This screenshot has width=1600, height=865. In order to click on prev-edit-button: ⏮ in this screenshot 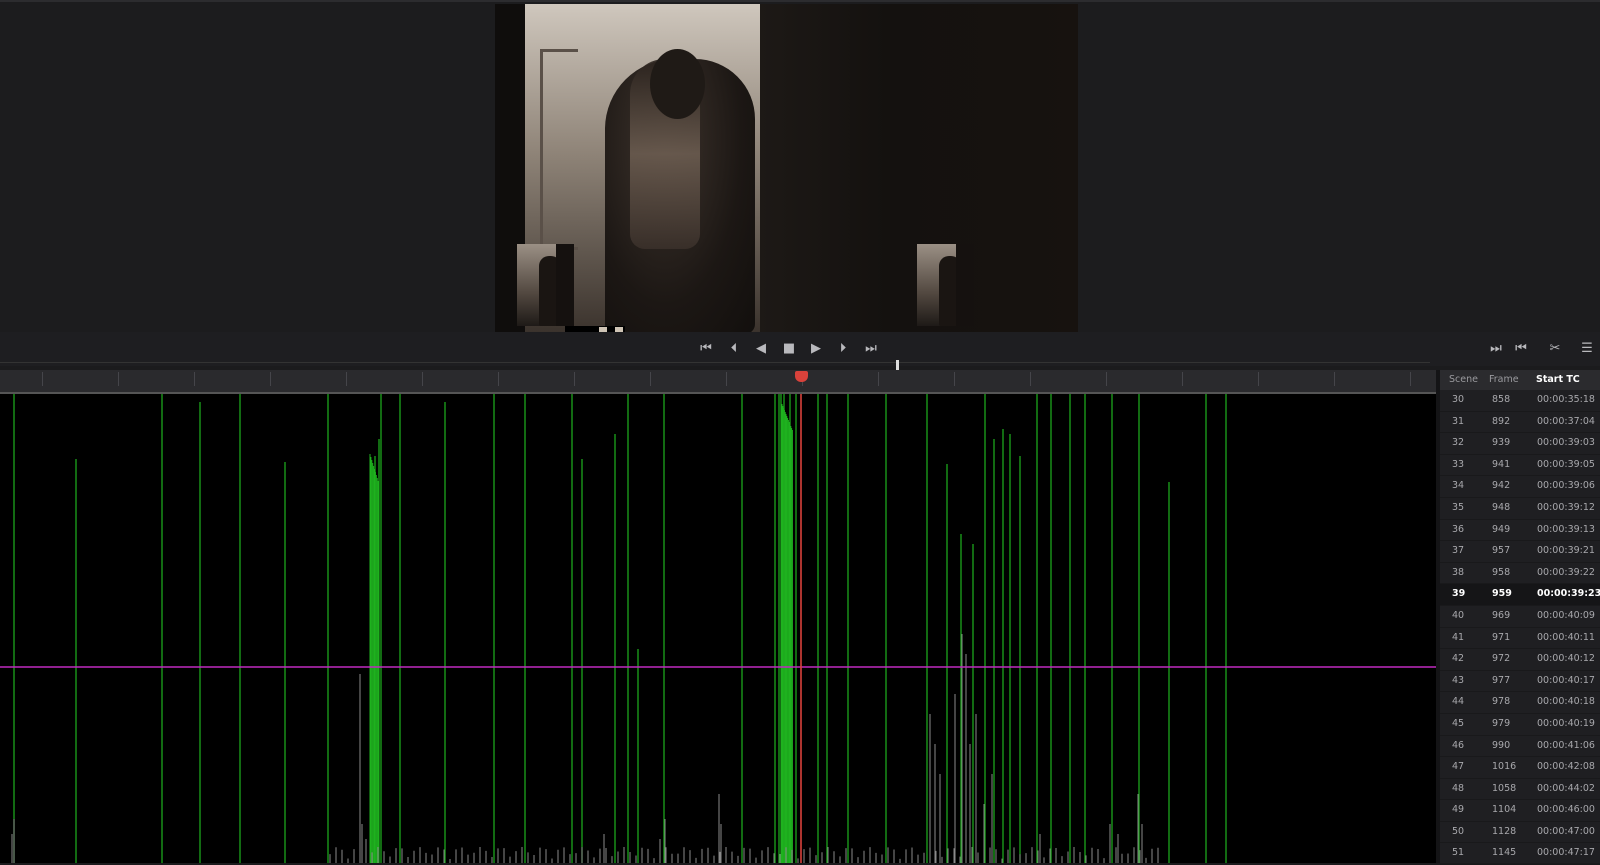, I will do `click(1521, 349)`.